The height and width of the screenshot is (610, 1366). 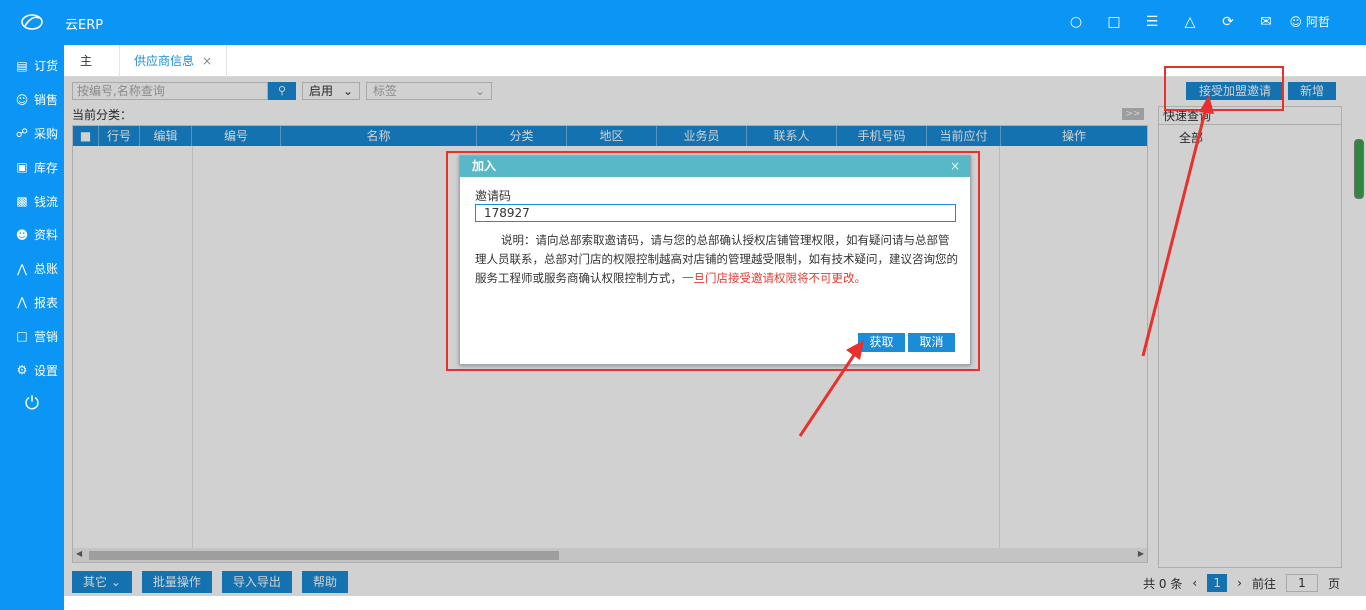 I want to click on mail-icon: ✉, so click(x=1266, y=22).